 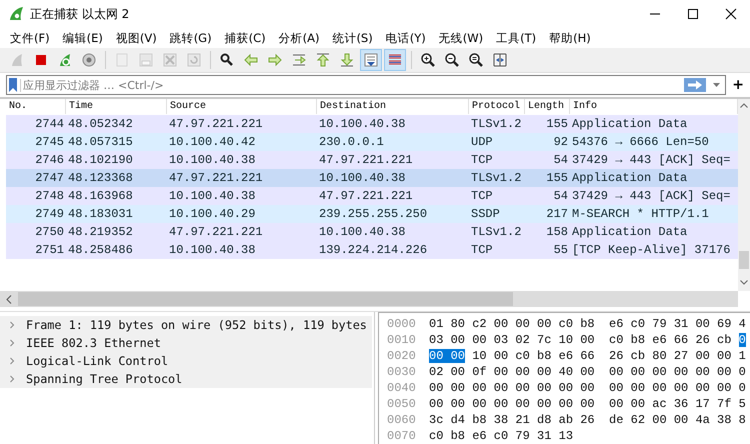 What do you see at coordinates (100, 160) in the screenshot?
I see `table-cell-text: 48.102190` at bounding box center [100, 160].